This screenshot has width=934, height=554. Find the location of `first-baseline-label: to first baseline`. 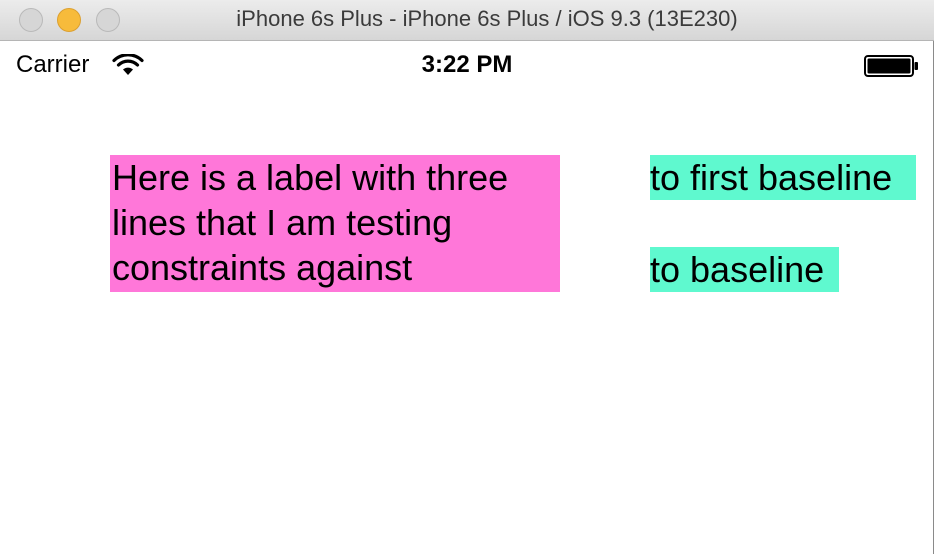

first-baseline-label: to first baseline is located at coordinates (783, 177).